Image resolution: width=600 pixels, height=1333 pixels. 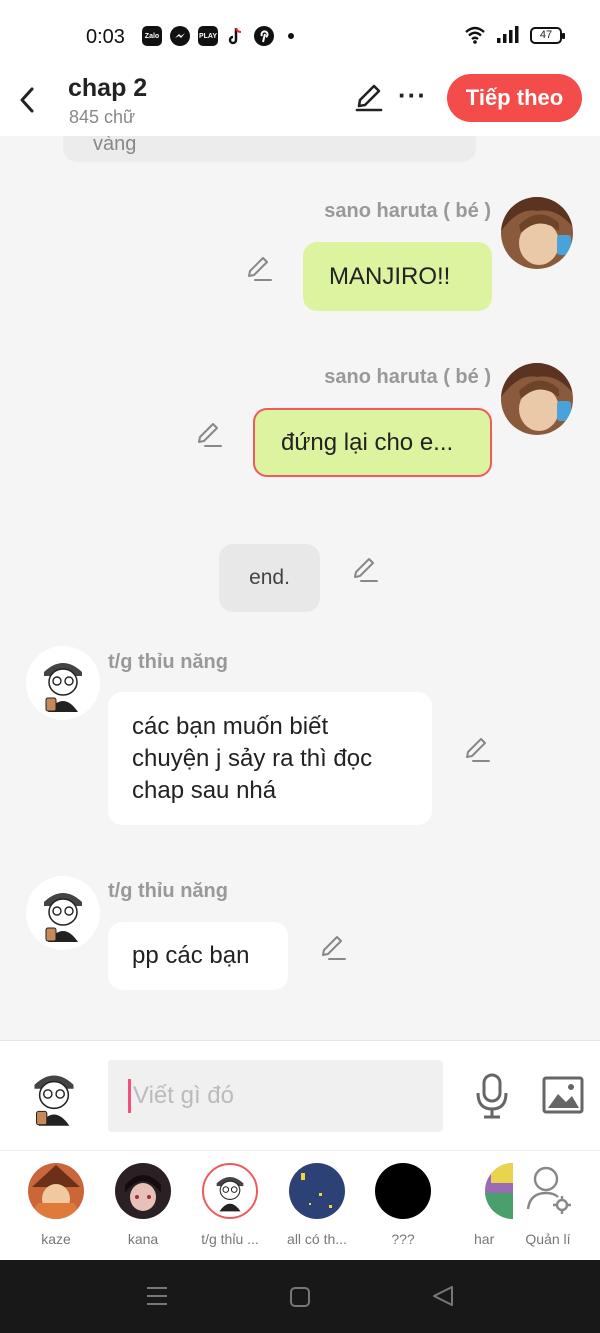 I want to click on character-label: Quản lí, so click(x=548, y=1239).